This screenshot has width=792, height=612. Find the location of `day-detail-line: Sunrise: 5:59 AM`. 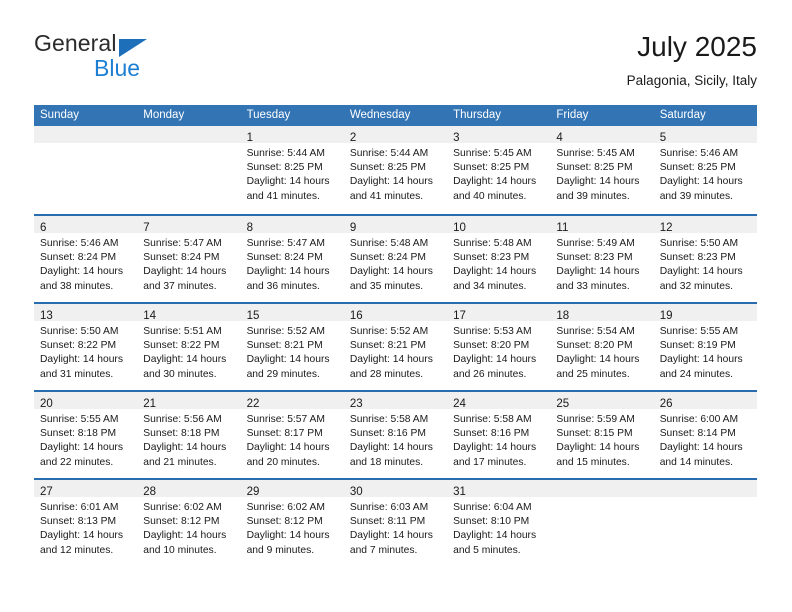

day-detail-line: Sunrise: 5:59 AM is located at coordinates (595, 419).